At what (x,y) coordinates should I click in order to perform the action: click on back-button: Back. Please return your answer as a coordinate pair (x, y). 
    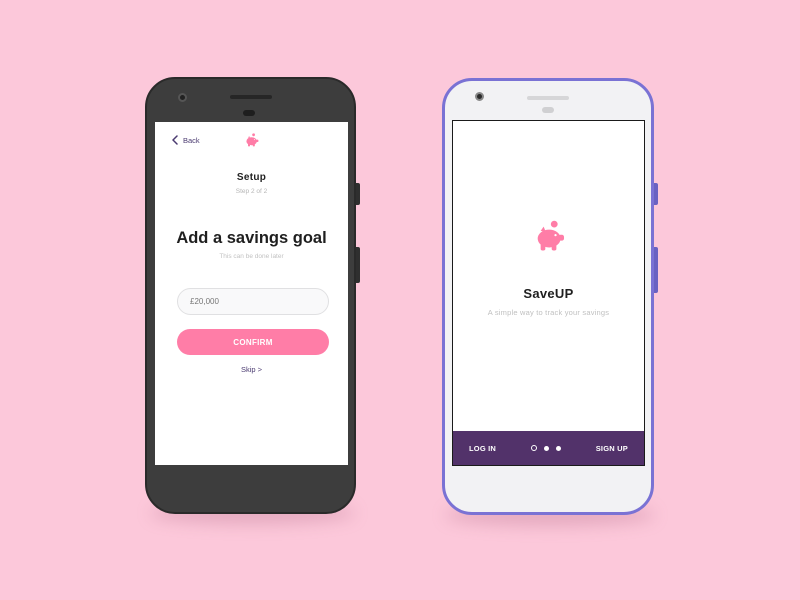
    Looking at the image, I should click on (185, 140).